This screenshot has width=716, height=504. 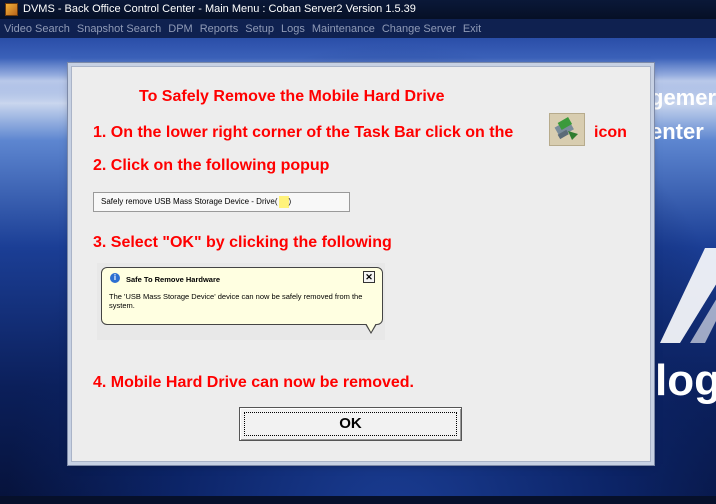 What do you see at coordinates (610, 132) in the screenshot?
I see `instruction-step-1-suffix: icon` at bounding box center [610, 132].